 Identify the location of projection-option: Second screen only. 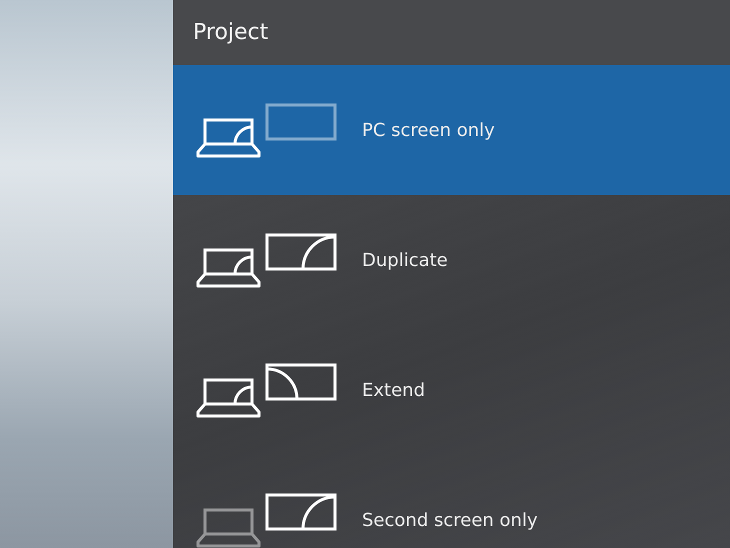
(451, 501).